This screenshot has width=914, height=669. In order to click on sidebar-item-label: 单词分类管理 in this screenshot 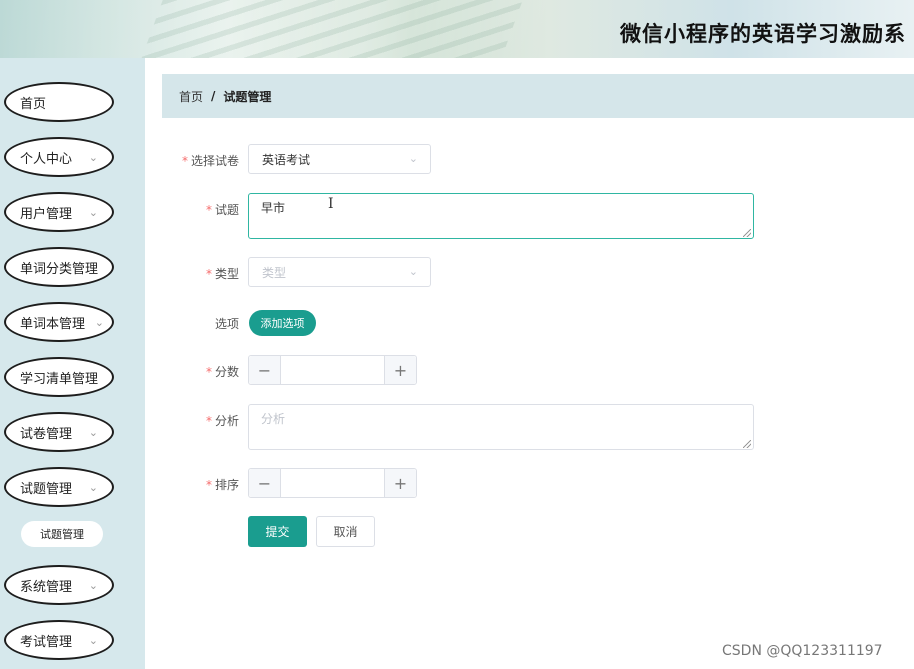, I will do `click(59, 269)`.